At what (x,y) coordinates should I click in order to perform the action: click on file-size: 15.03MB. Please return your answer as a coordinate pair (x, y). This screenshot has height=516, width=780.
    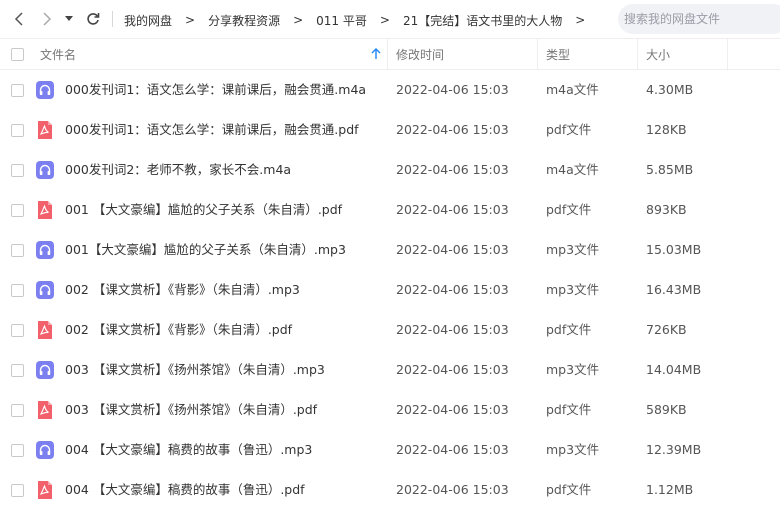
    Looking at the image, I should click on (674, 249).